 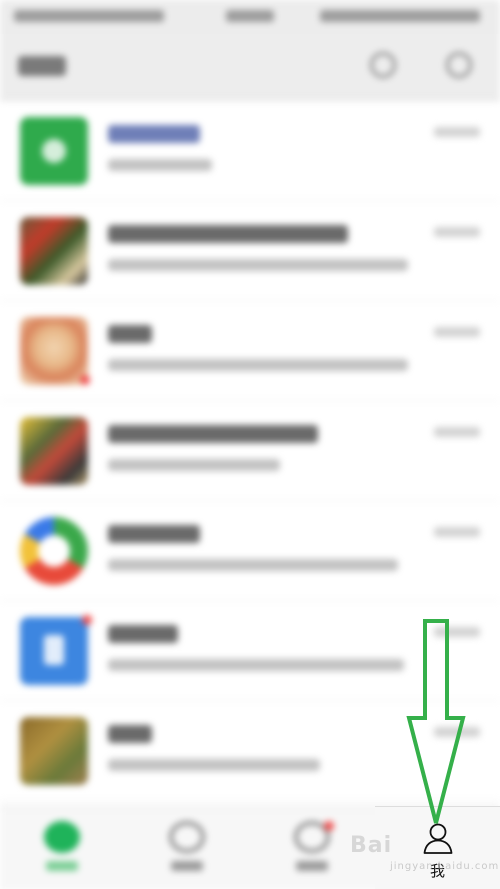 I want to click on watermark-text: Bai, so click(x=371, y=845).